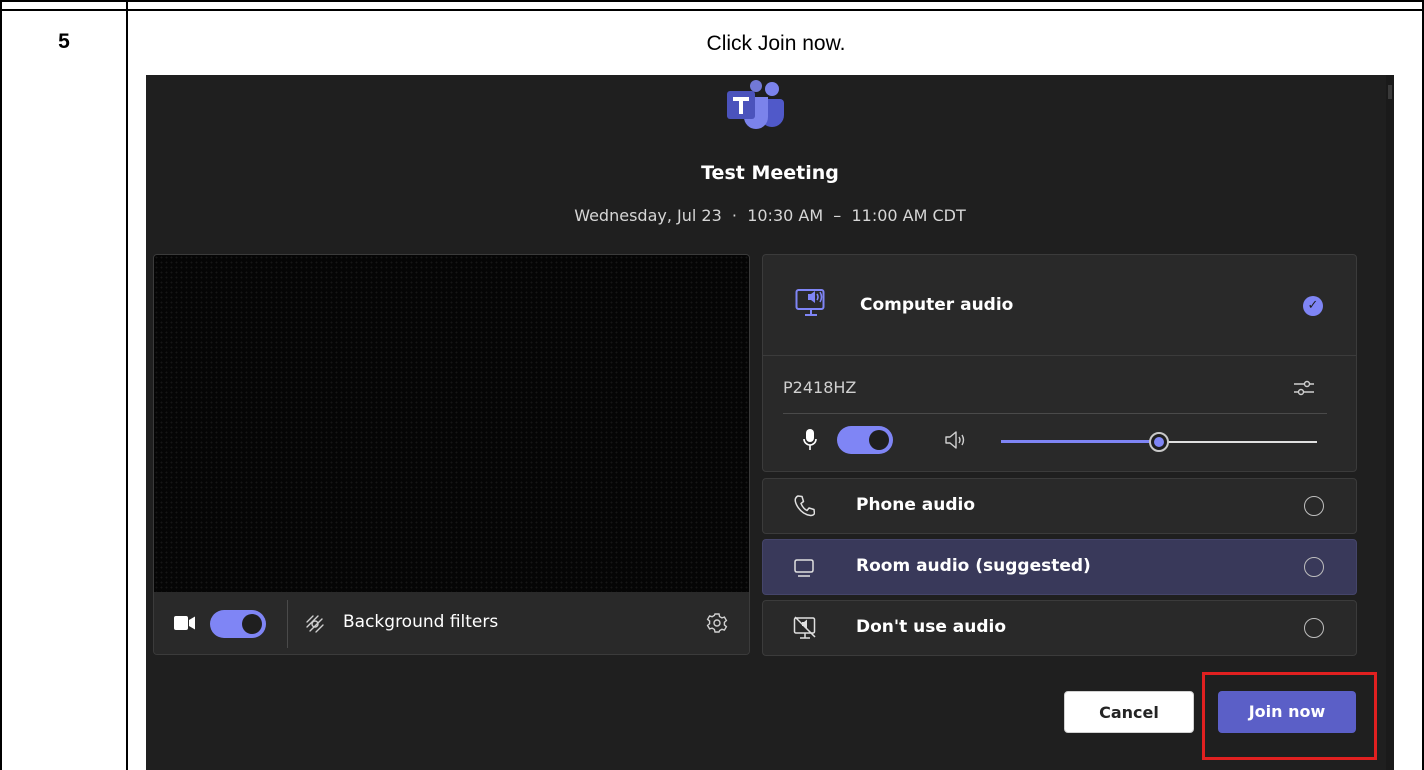  I want to click on volume-slider-thumb, so click(1159, 442).